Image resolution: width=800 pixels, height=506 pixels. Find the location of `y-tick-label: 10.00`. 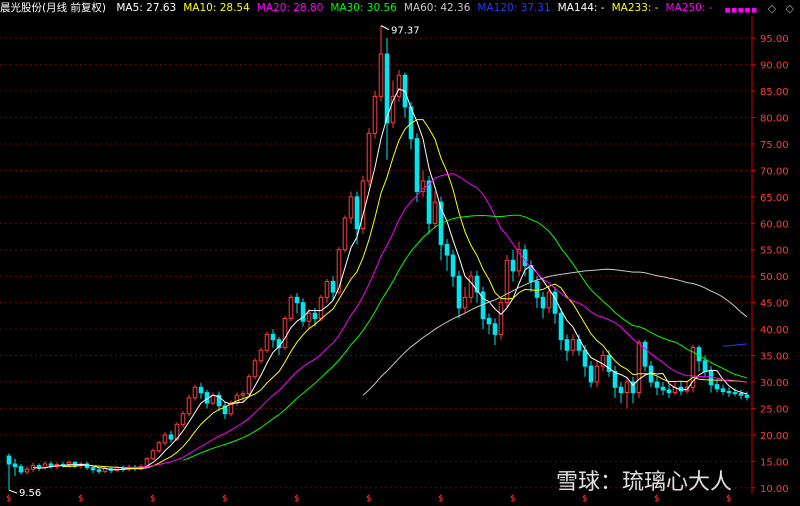

y-tick-label: 10.00 is located at coordinates (774, 489).